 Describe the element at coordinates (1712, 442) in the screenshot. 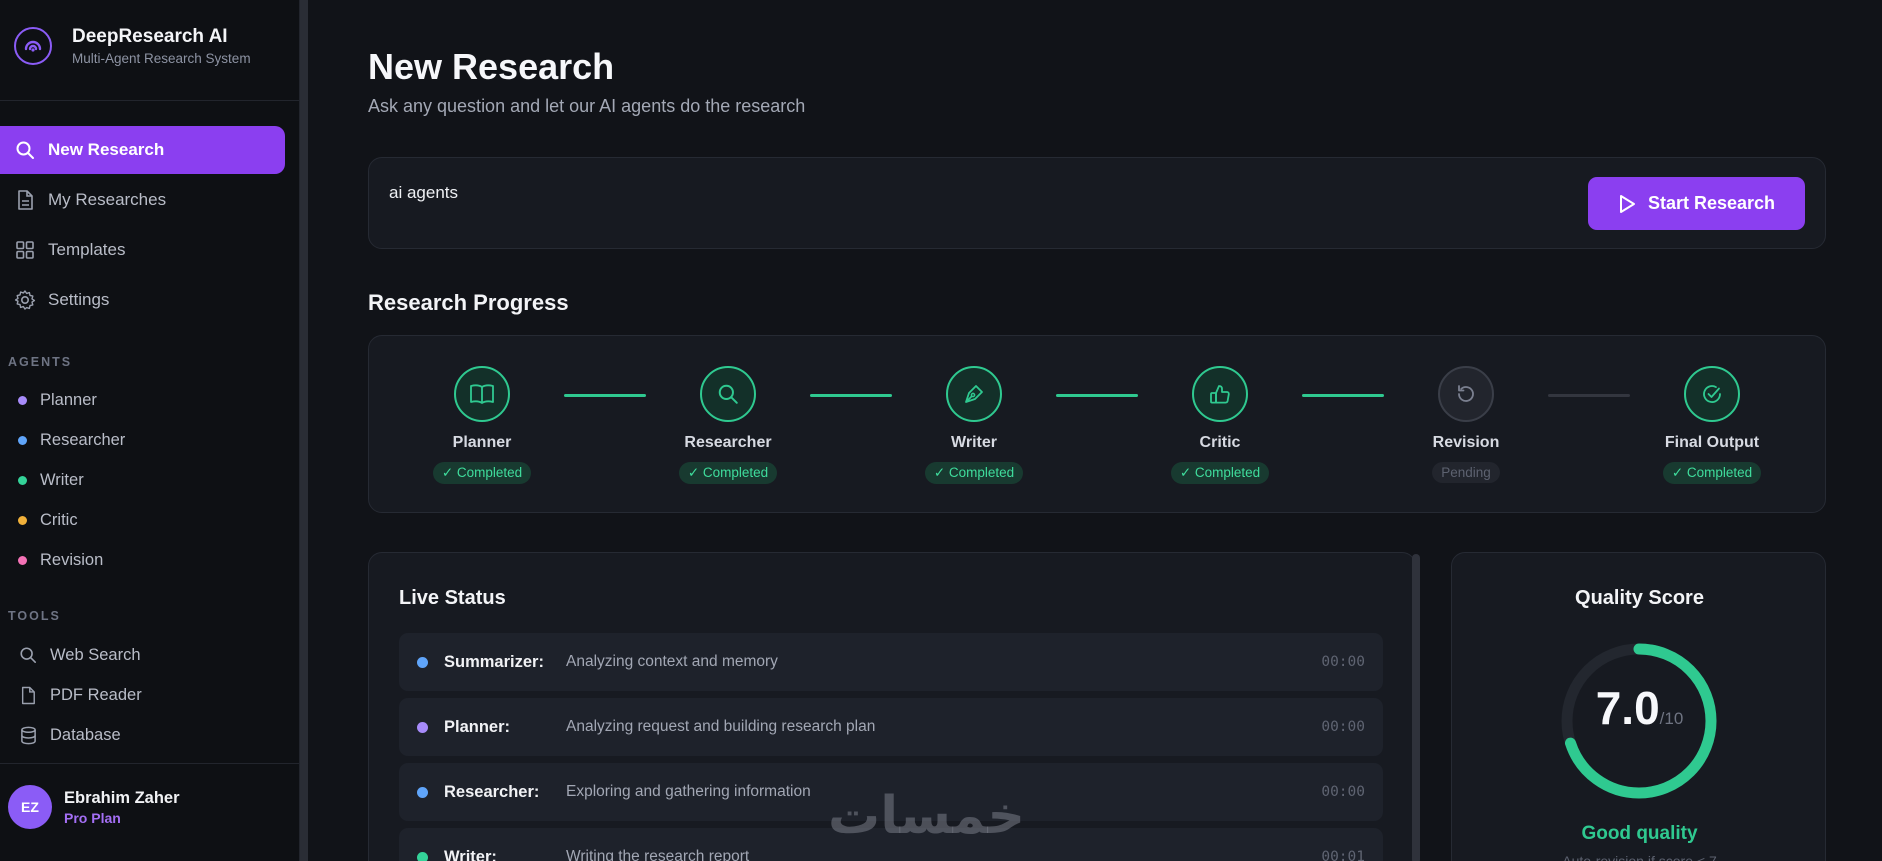

I see `step-label: Final Output` at that location.